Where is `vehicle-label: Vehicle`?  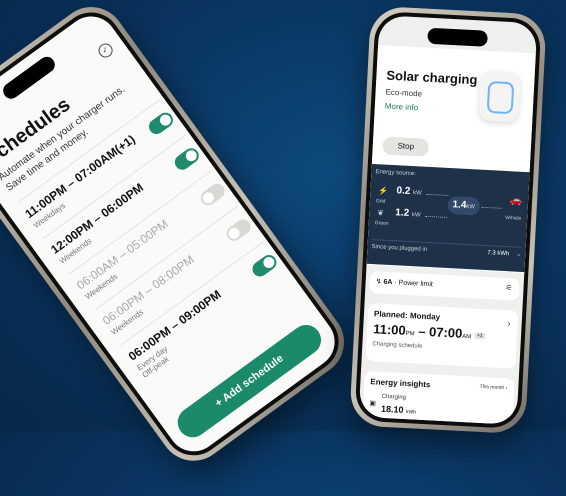
vehicle-label: Vehicle is located at coordinates (513, 218).